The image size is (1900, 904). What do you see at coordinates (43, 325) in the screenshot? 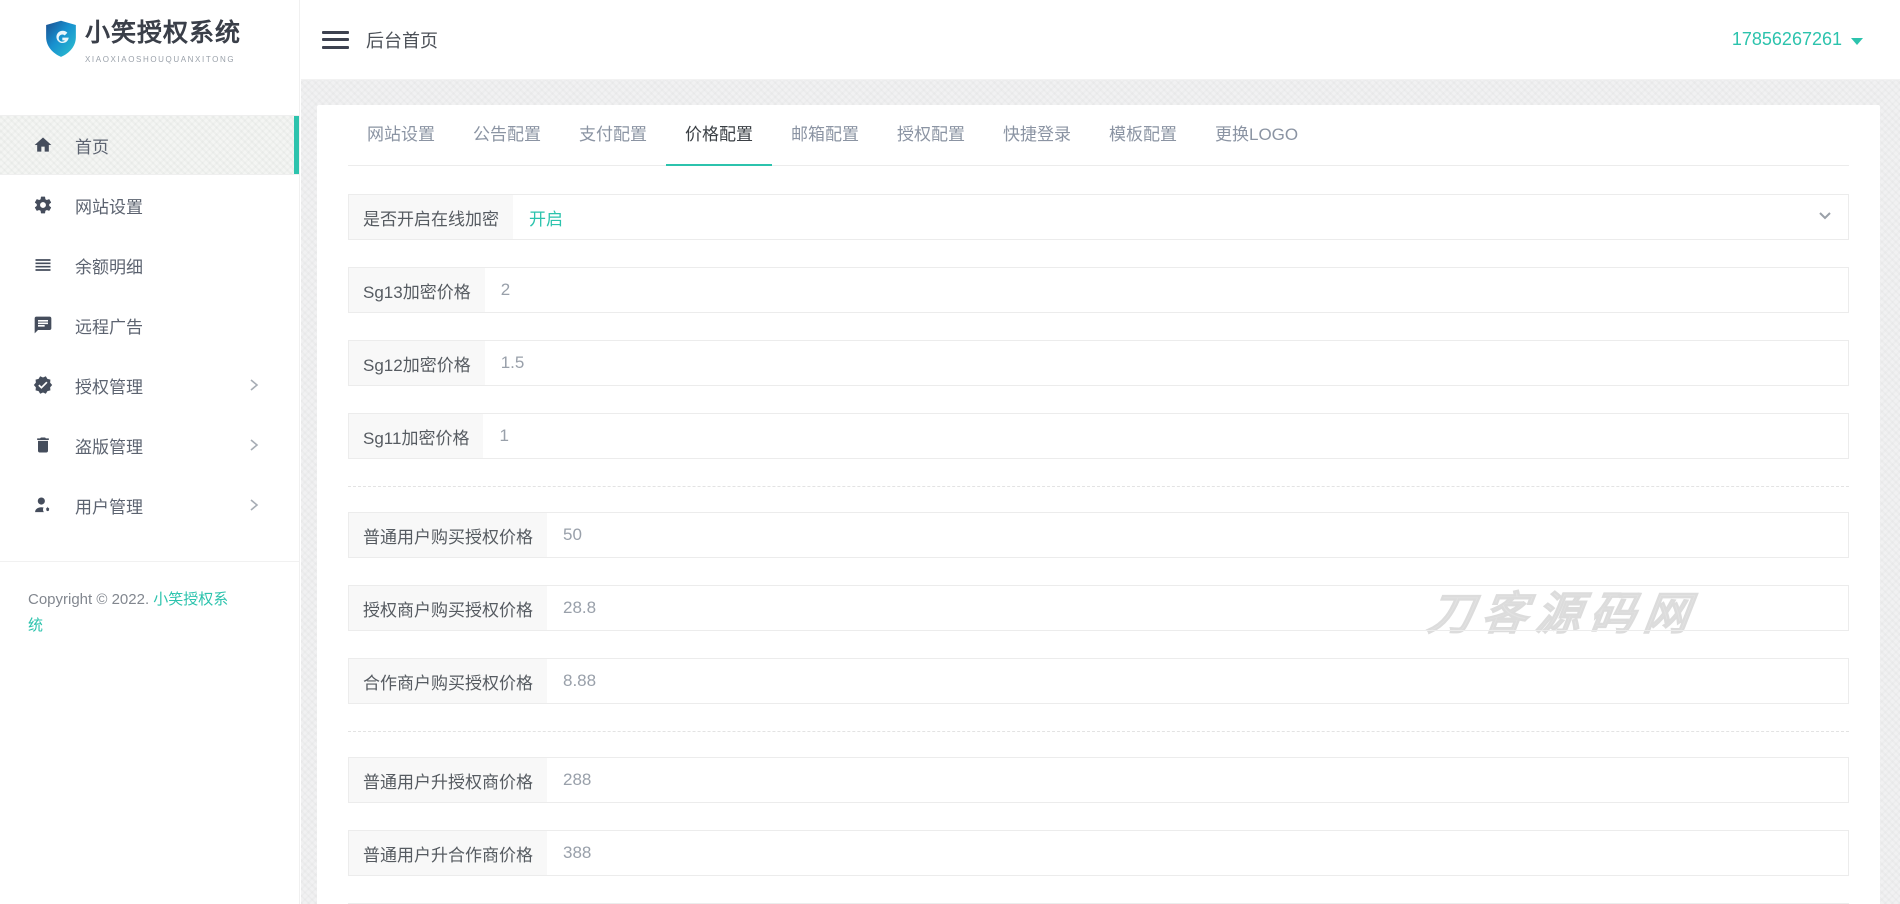
I see `message-icon` at bounding box center [43, 325].